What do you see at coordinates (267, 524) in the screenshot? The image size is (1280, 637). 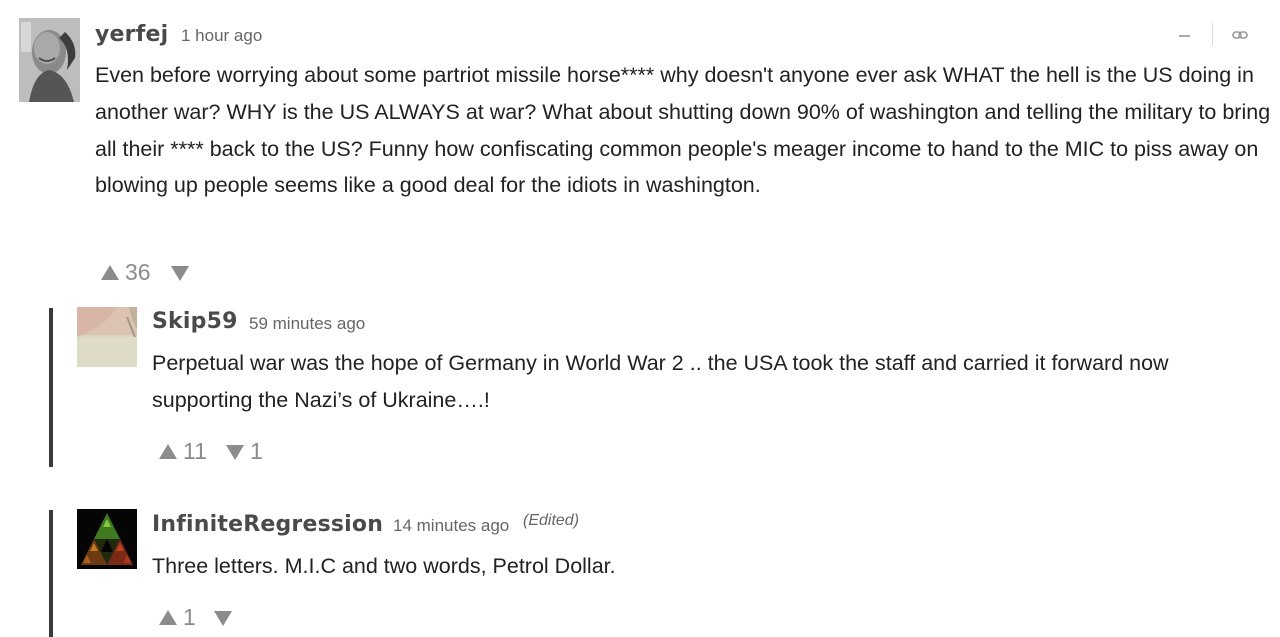 I see `comment-author: InfiniteRegression` at bounding box center [267, 524].